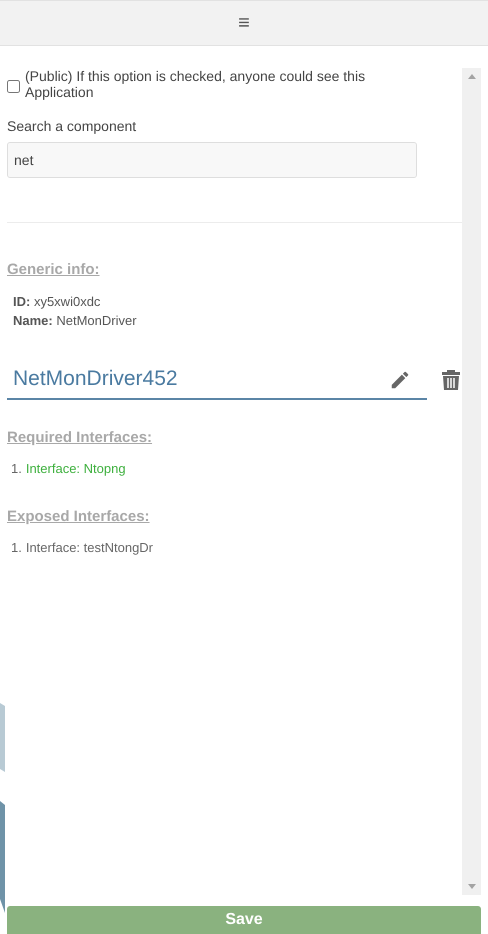 This screenshot has height=934, width=488. What do you see at coordinates (451, 379) in the screenshot?
I see `trash-icon` at bounding box center [451, 379].